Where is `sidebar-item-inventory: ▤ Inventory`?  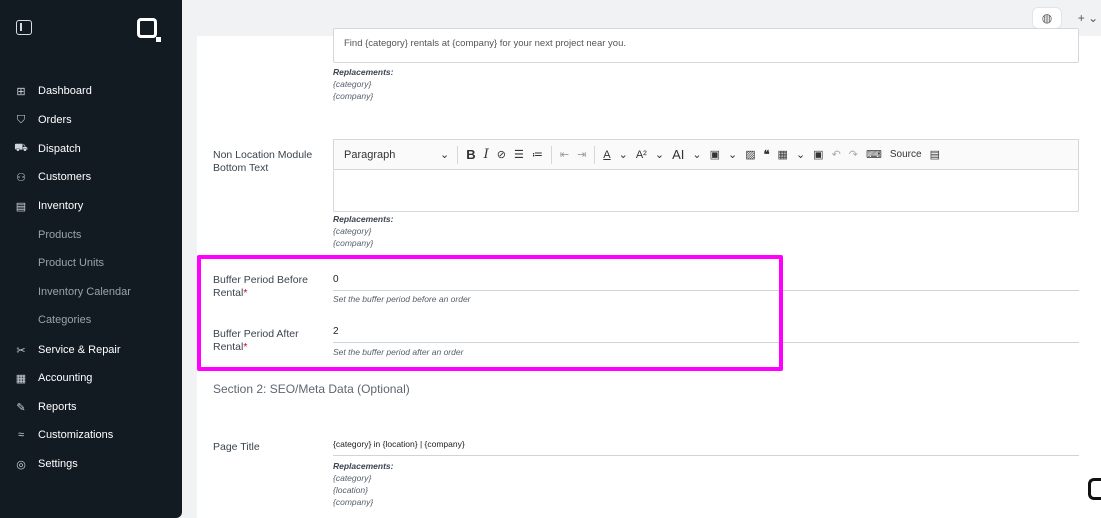
sidebar-item-inventory: ▤ Inventory is located at coordinates (48, 206).